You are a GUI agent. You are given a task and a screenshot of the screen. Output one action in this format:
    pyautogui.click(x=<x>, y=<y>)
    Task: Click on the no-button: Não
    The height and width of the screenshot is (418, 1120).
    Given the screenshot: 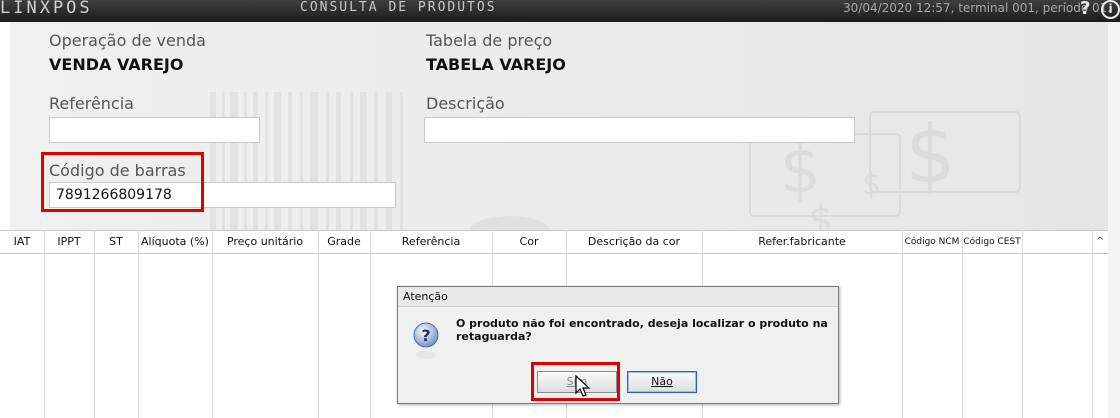 What is the action you would take?
    pyautogui.click(x=662, y=382)
    